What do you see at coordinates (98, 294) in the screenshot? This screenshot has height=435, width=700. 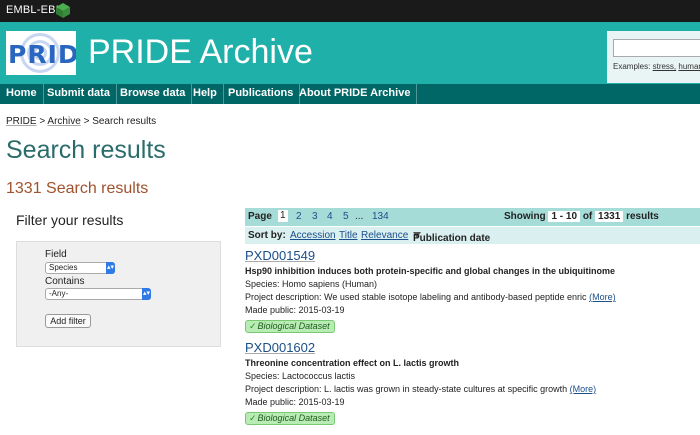 I see `contains-select: -Any- ▴▾` at bounding box center [98, 294].